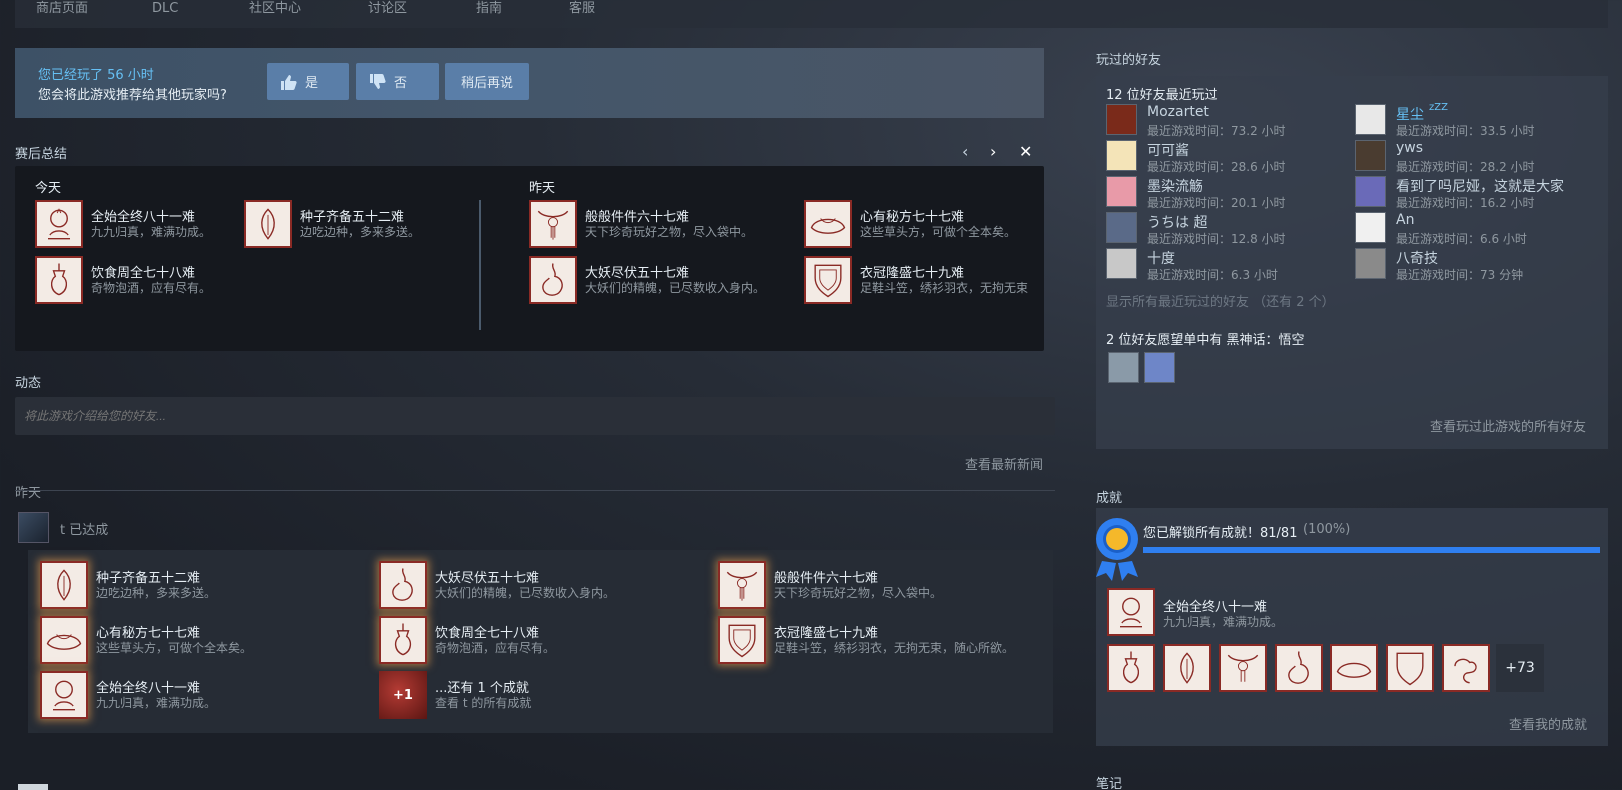 The height and width of the screenshot is (790, 1622). What do you see at coordinates (1409, 148) in the screenshot?
I see `friend-name: yws` at bounding box center [1409, 148].